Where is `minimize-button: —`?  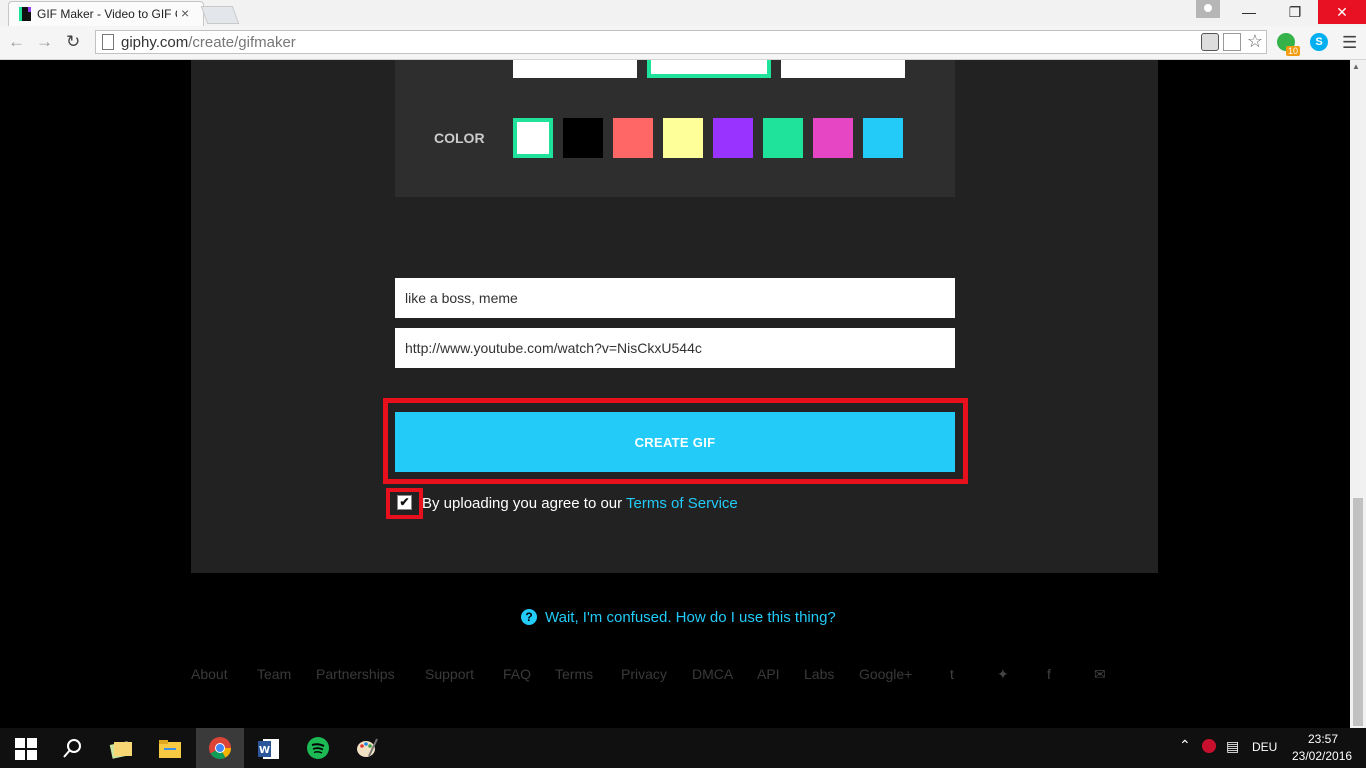 minimize-button: — is located at coordinates (1249, 12).